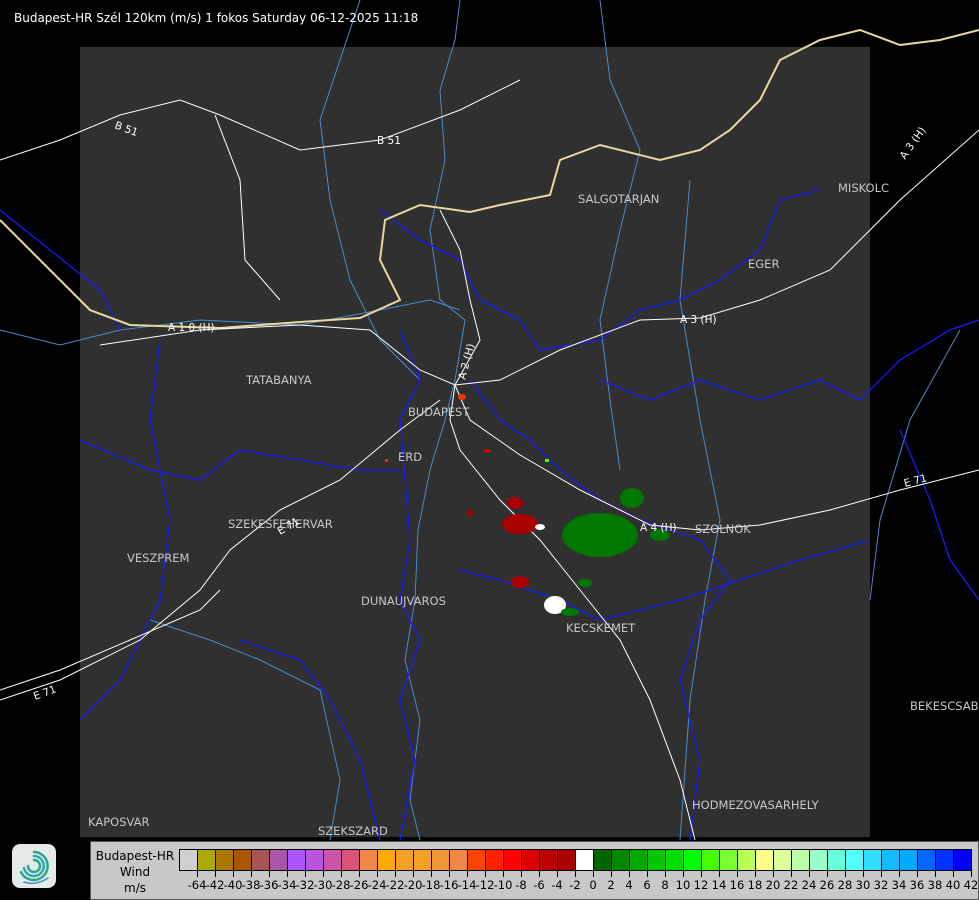  I want to click on legend-tick-label: 38, so click(935, 885).